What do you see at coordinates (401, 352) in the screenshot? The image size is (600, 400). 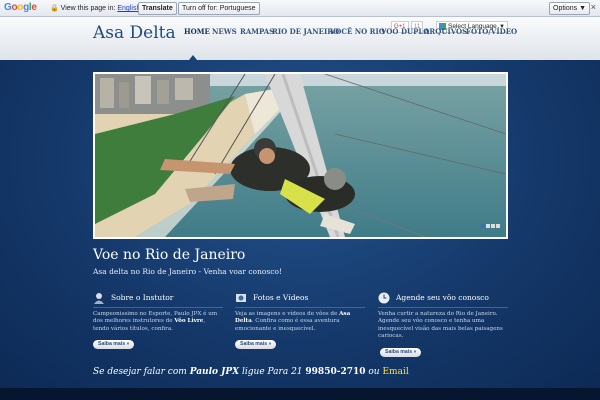 I see `schedule-more-button: Saiba mais »` at bounding box center [401, 352].